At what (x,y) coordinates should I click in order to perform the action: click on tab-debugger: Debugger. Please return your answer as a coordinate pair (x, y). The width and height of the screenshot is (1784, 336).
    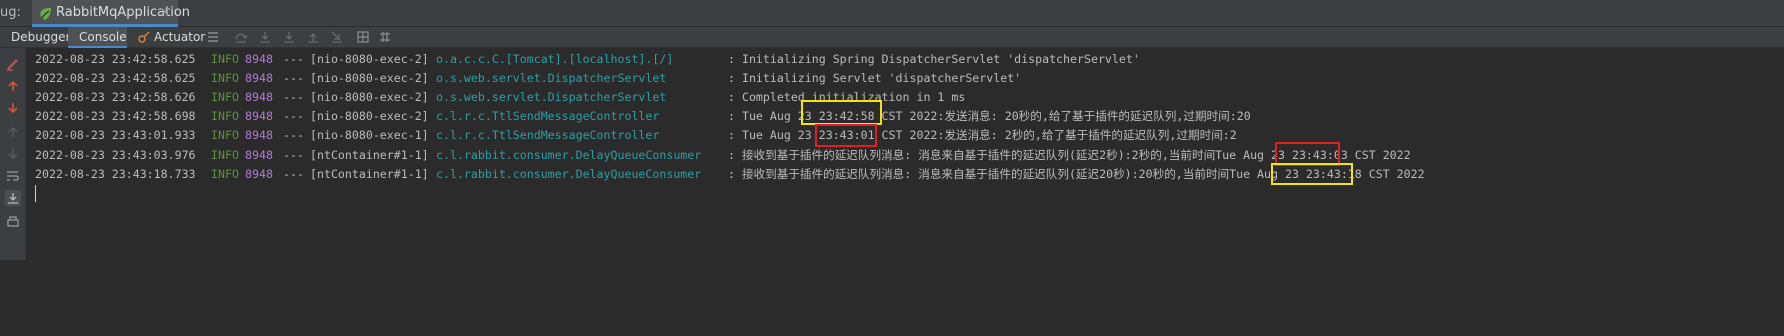
    Looking at the image, I should click on (40, 37).